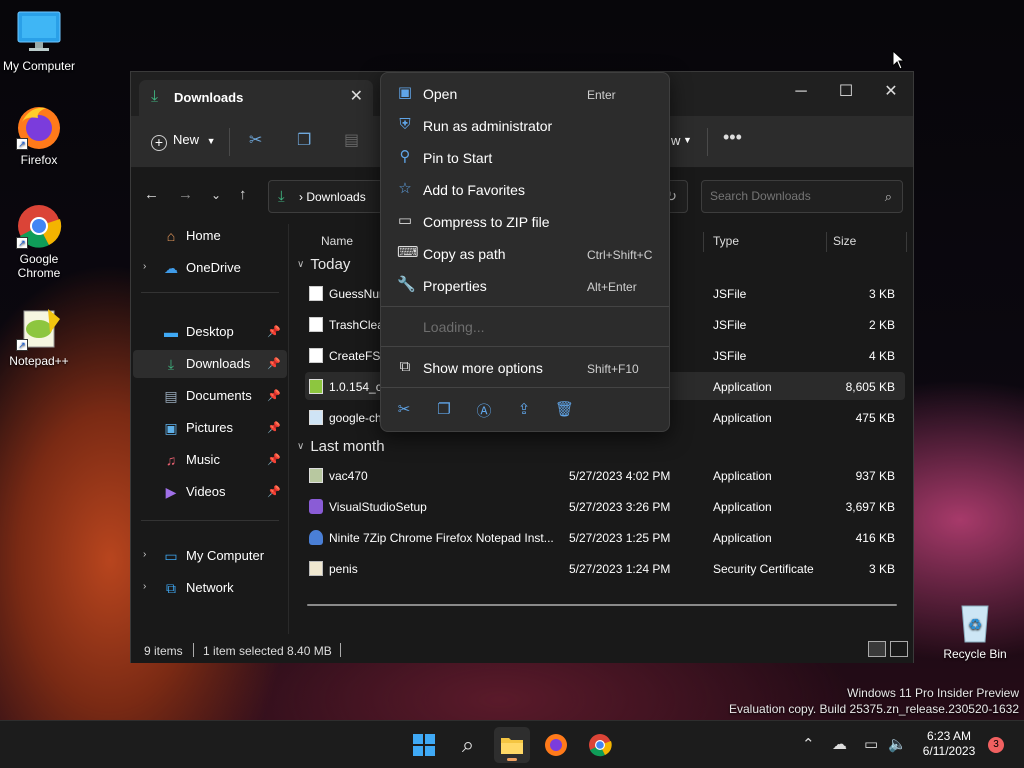 This screenshot has width=1024, height=768. What do you see at coordinates (525, 368) in the screenshot?
I see `menu-item-show-more-options: ⧉ Show more options Shift+F10` at bounding box center [525, 368].